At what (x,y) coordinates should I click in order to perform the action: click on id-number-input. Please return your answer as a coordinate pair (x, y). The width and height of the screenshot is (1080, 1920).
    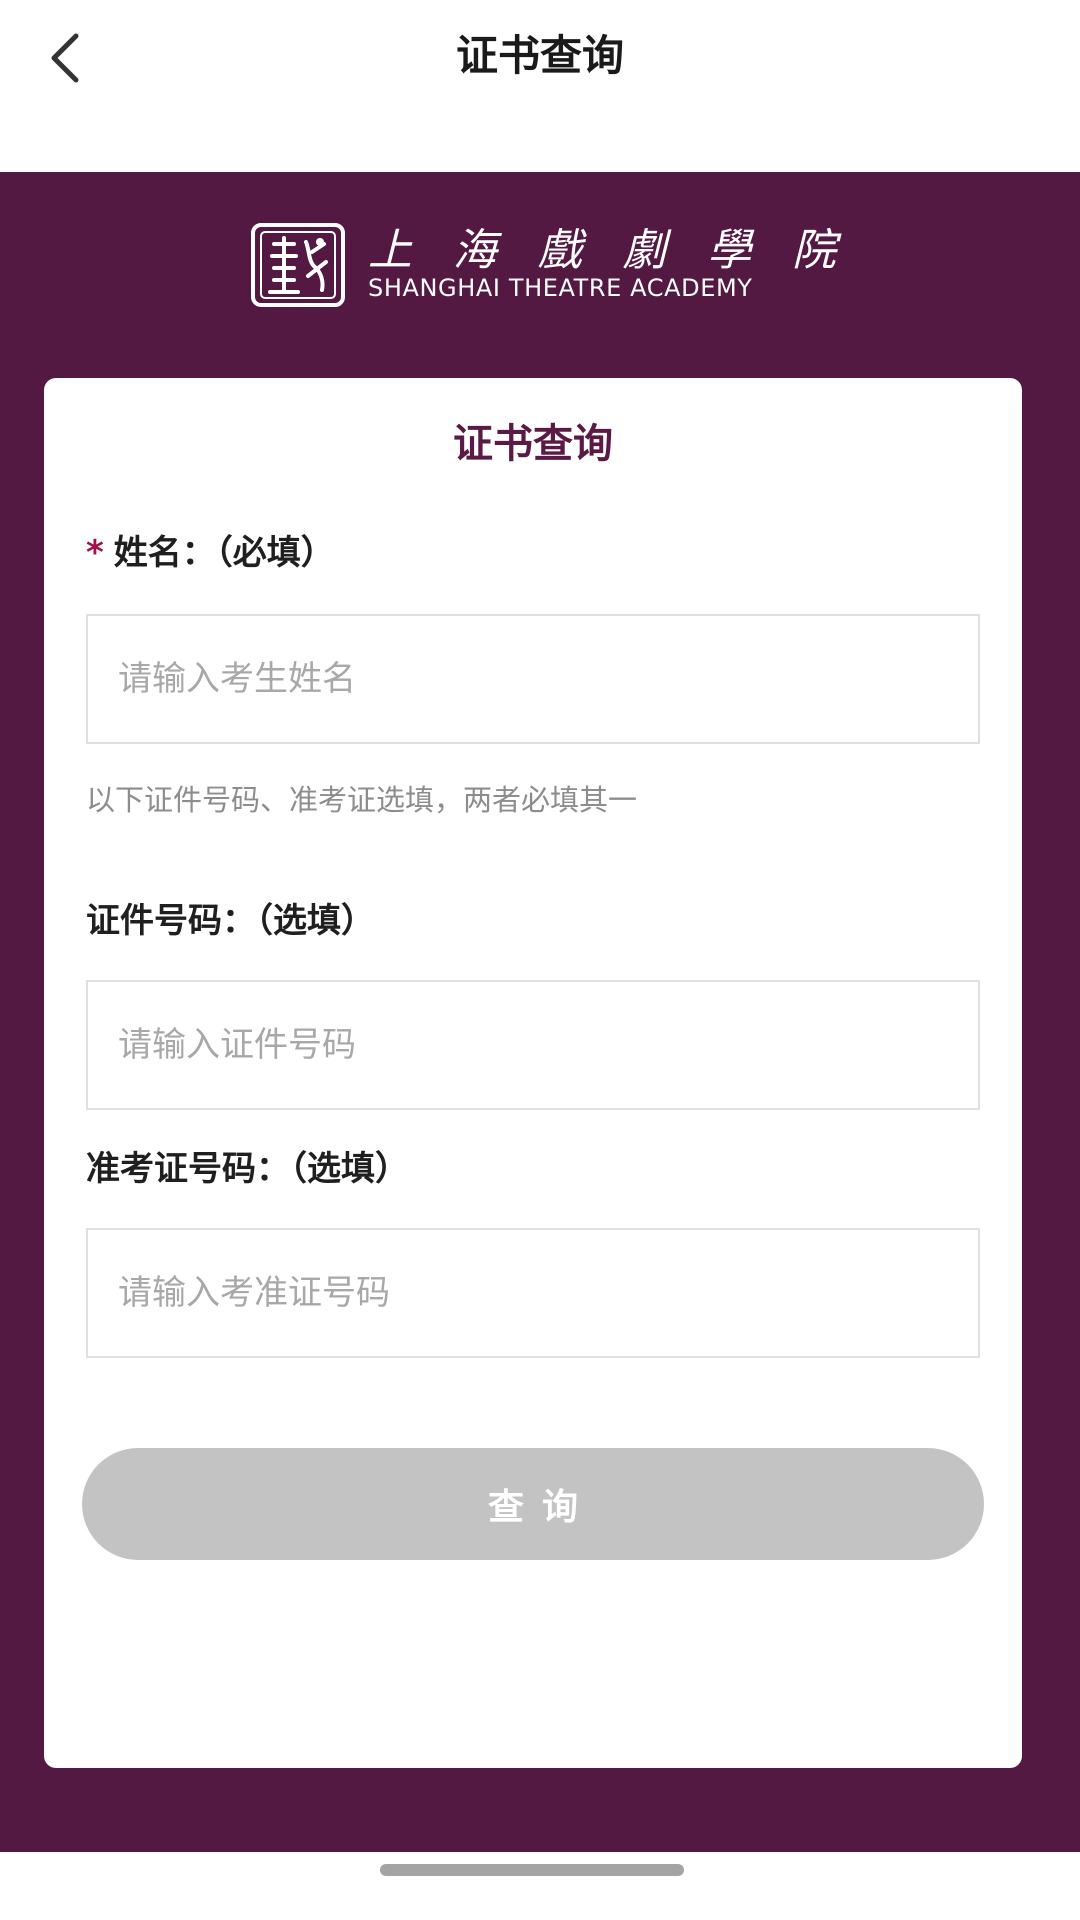
    Looking at the image, I should click on (533, 1045).